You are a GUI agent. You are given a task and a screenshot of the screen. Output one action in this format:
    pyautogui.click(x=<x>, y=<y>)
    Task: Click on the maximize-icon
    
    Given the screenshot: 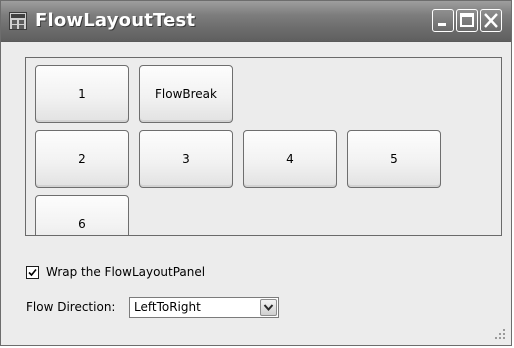 What is the action you would take?
    pyautogui.click(x=467, y=20)
    